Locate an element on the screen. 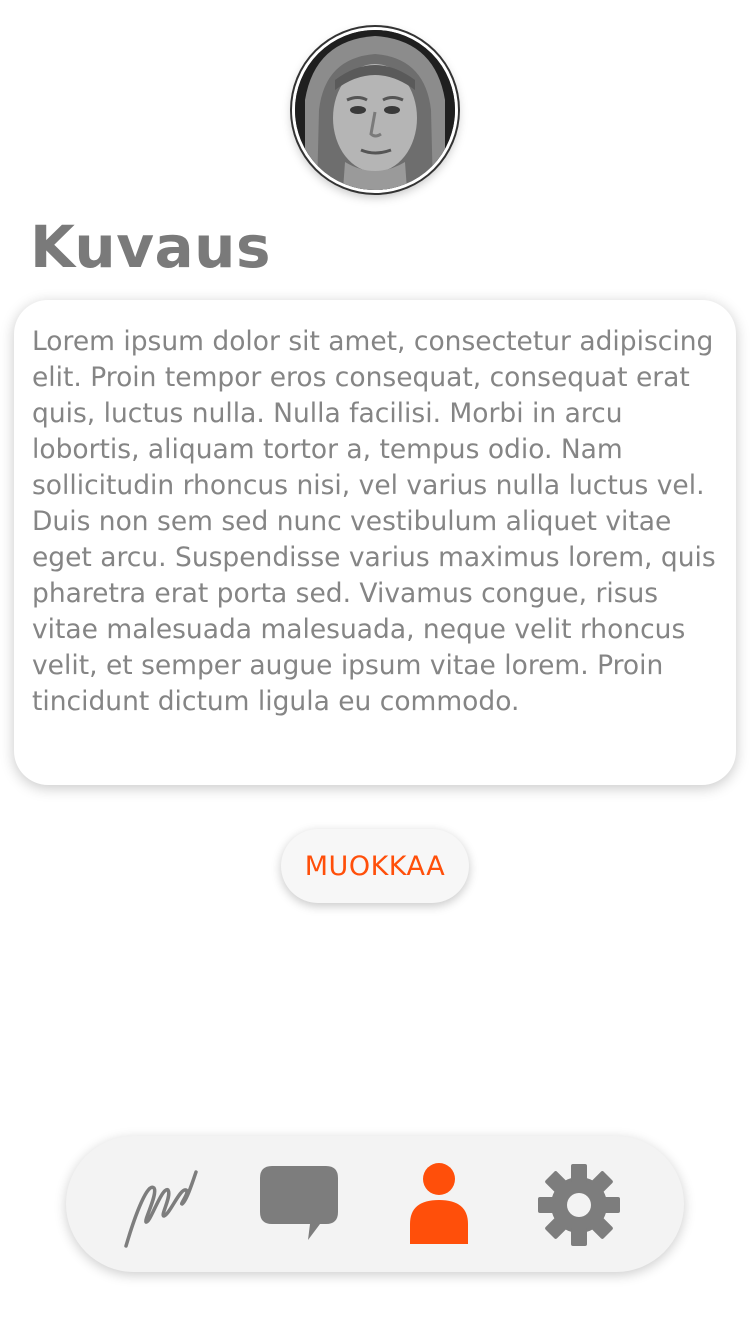  tab-profile is located at coordinates (439, 1205).